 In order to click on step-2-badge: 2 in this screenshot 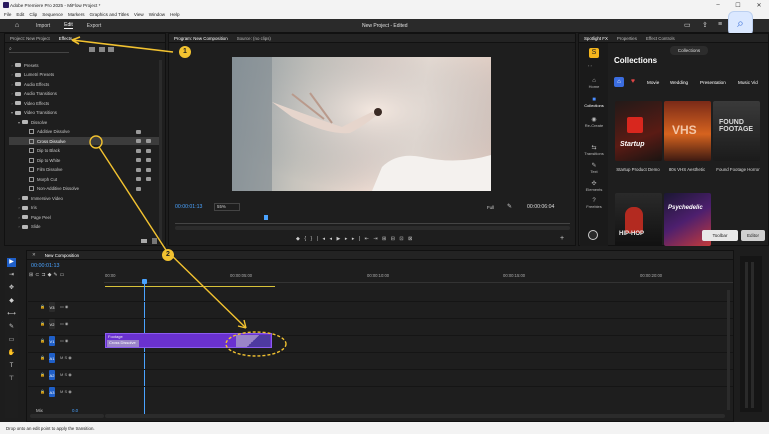, I will do `click(168, 255)`.